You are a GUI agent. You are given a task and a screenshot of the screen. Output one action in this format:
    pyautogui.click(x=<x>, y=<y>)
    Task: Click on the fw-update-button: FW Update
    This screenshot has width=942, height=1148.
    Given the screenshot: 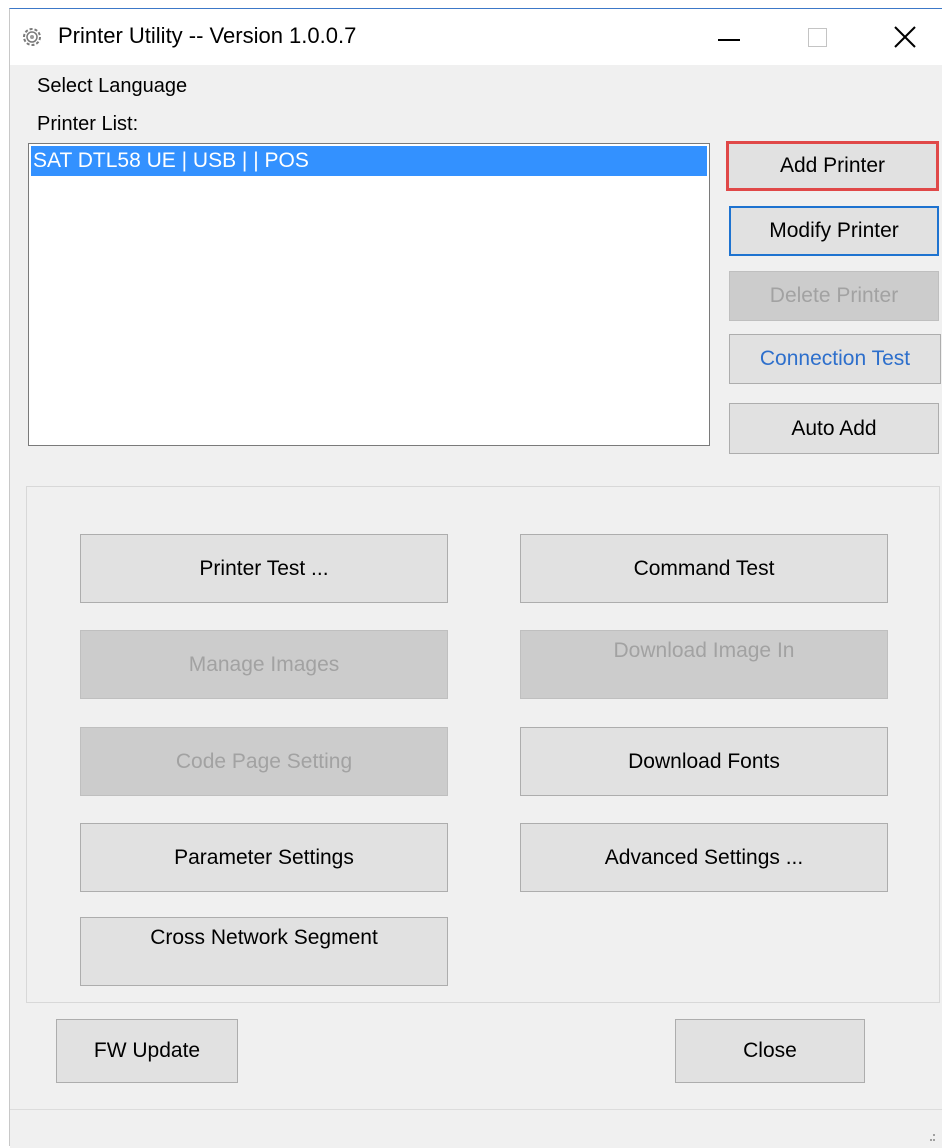 What is the action you would take?
    pyautogui.click(x=147, y=1051)
    